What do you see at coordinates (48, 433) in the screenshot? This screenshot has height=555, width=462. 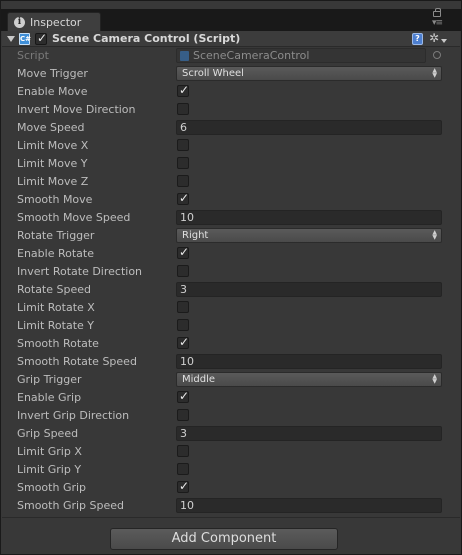 I see `property-label: Grip Speed` at bounding box center [48, 433].